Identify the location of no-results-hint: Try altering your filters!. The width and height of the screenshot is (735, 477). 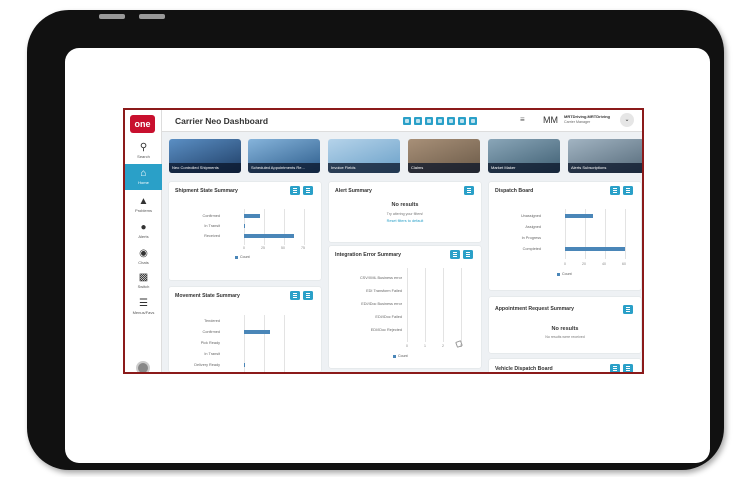
(405, 214).